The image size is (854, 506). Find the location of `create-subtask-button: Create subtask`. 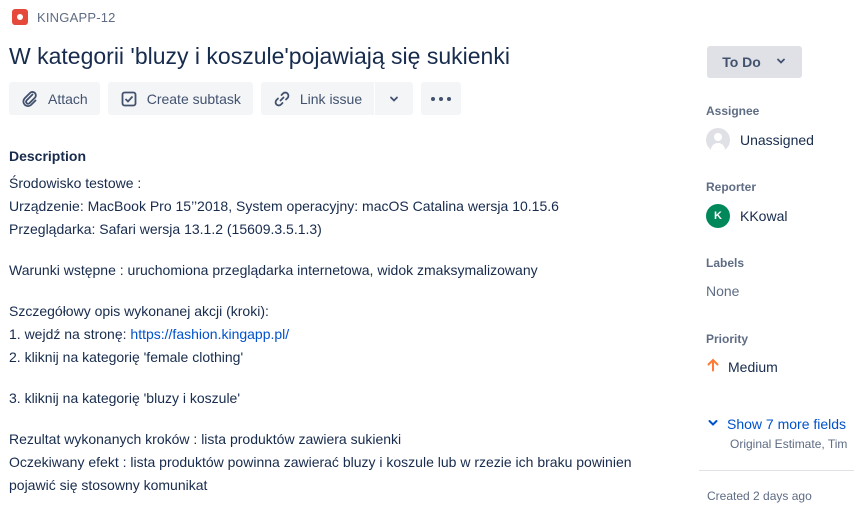

create-subtask-button: Create subtask is located at coordinates (180, 98).